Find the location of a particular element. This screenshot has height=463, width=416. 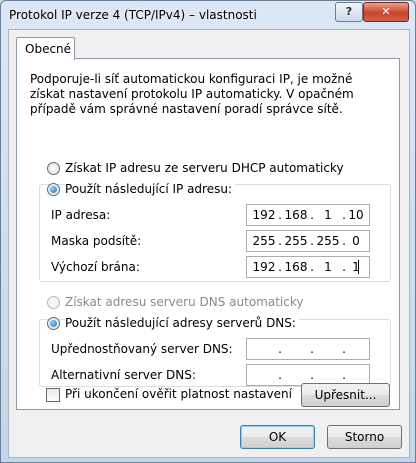

mask-octet-1: 255 is located at coordinates (264, 241).